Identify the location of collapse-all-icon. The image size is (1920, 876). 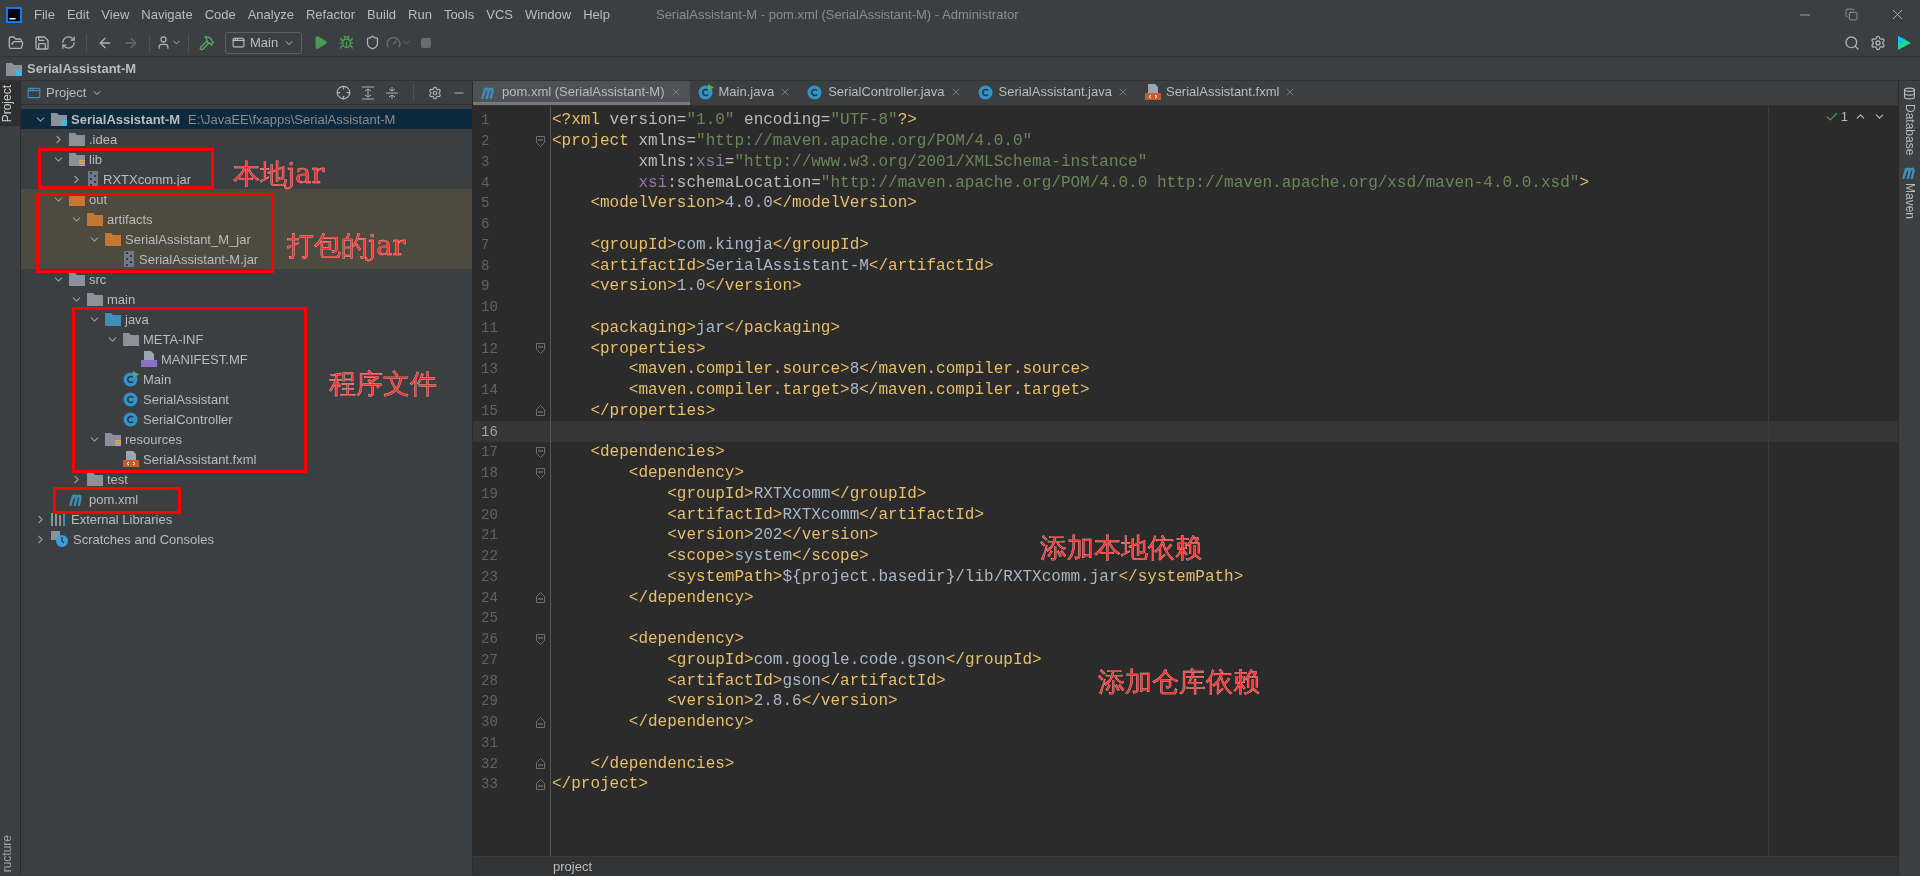
(392, 92).